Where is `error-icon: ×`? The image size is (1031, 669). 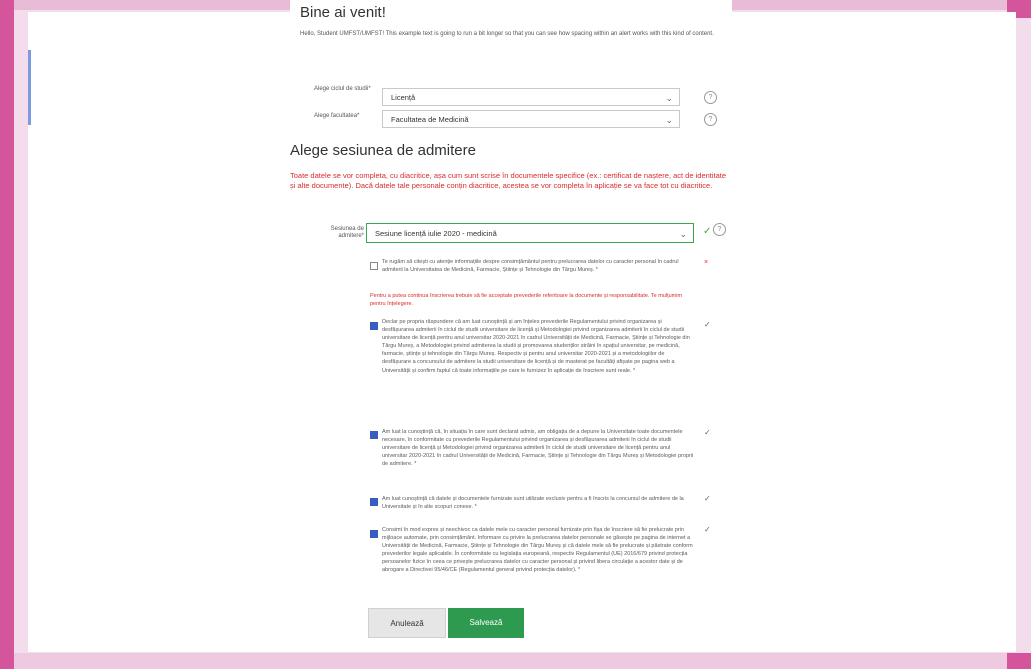 error-icon: × is located at coordinates (706, 262).